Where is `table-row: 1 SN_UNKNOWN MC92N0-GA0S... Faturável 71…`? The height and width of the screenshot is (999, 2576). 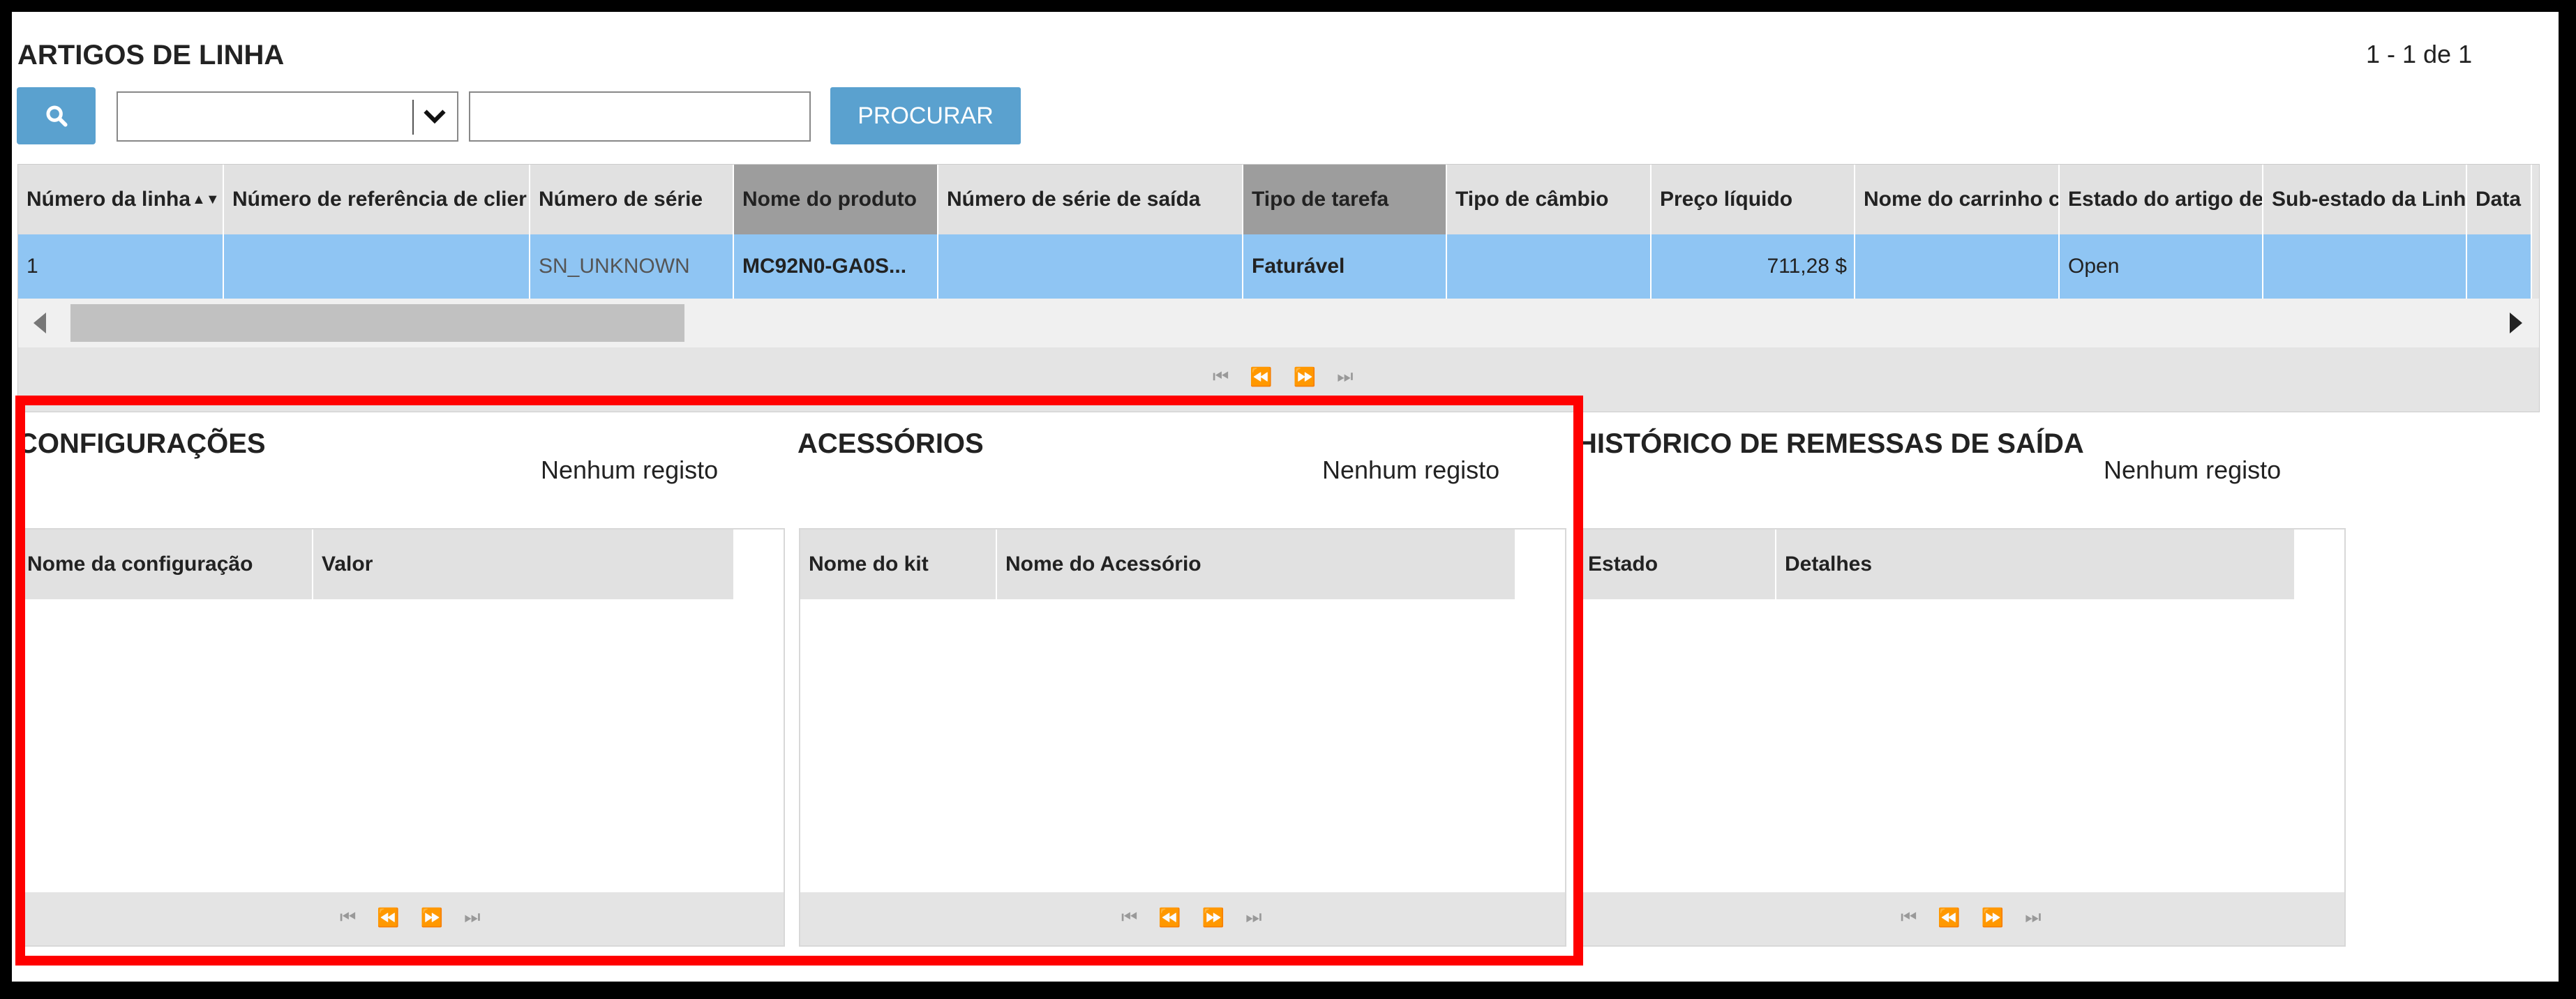
table-row: 1 SN_UNKNOWN MC92N0-GA0S... Faturável 71… is located at coordinates (1275, 266).